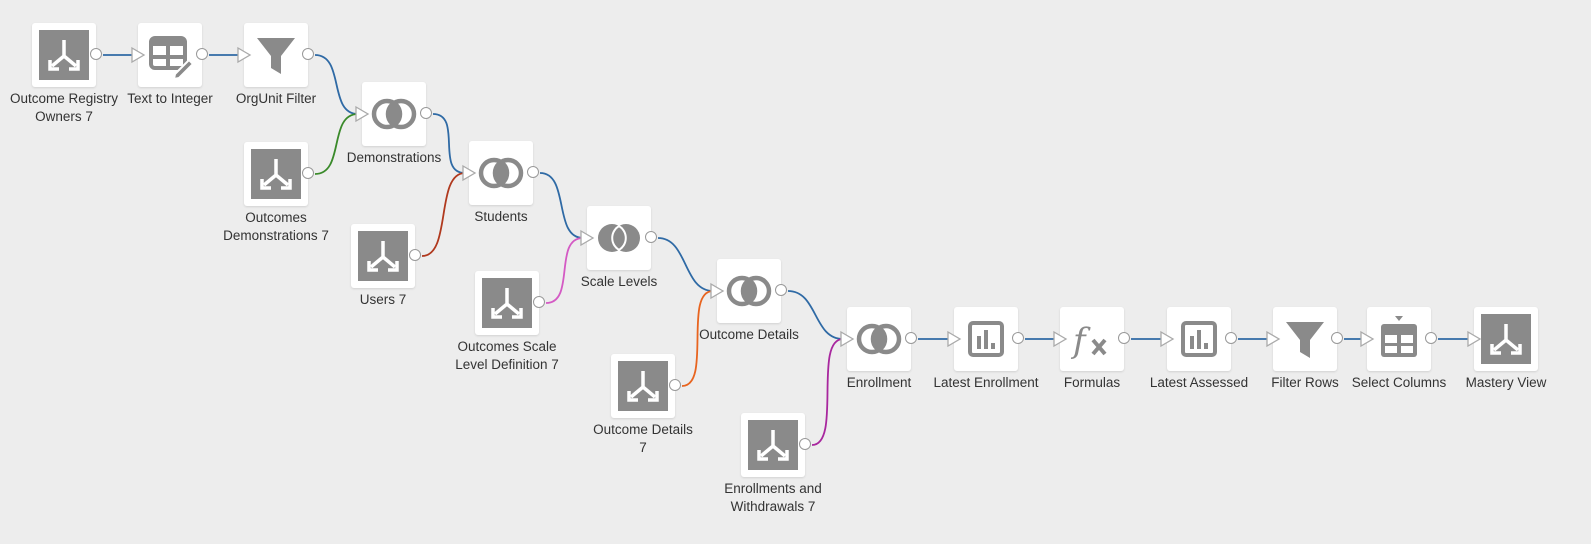  Describe the element at coordinates (336, 84) in the screenshot. I see `edge-n3-n5` at that location.